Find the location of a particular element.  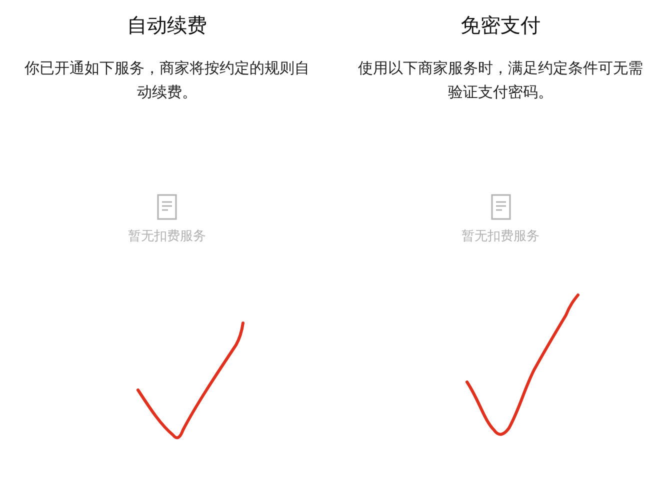

description: 使用以下商家服务时，满足约定条件可无需验证支付密码。 is located at coordinates (500, 80).